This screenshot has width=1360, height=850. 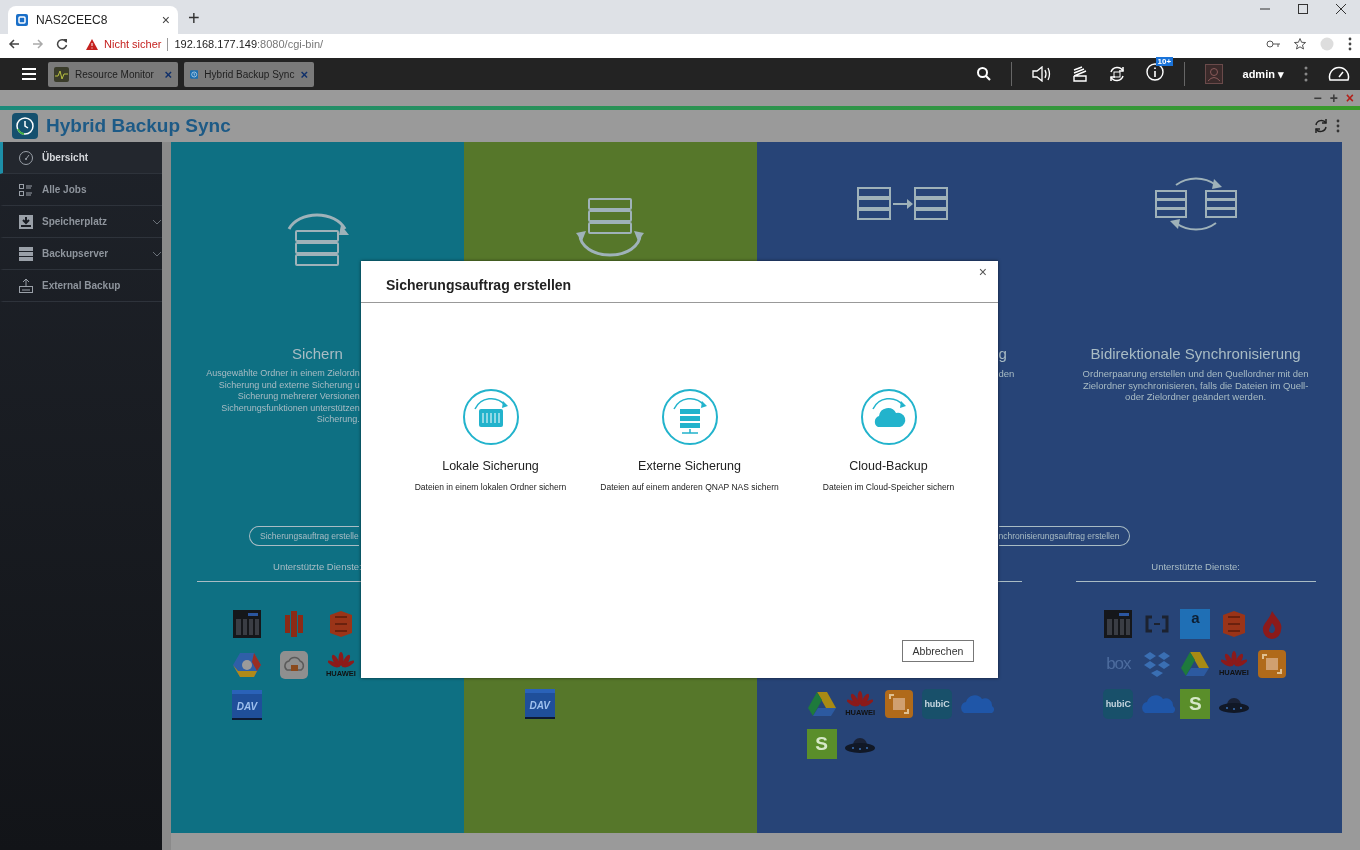 What do you see at coordinates (1333, 98) in the screenshot?
I see `window-control: +` at bounding box center [1333, 98].